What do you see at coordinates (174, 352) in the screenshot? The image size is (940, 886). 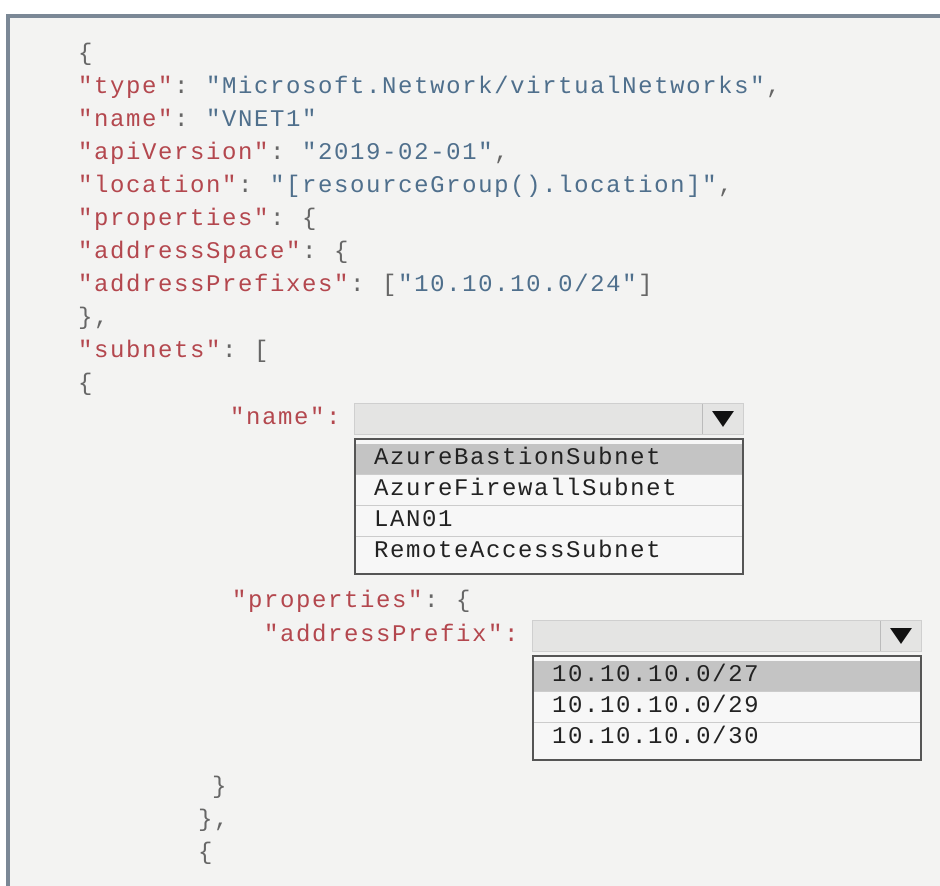 I see `code-line: "subnets": [` at bounding box center [174, 352].